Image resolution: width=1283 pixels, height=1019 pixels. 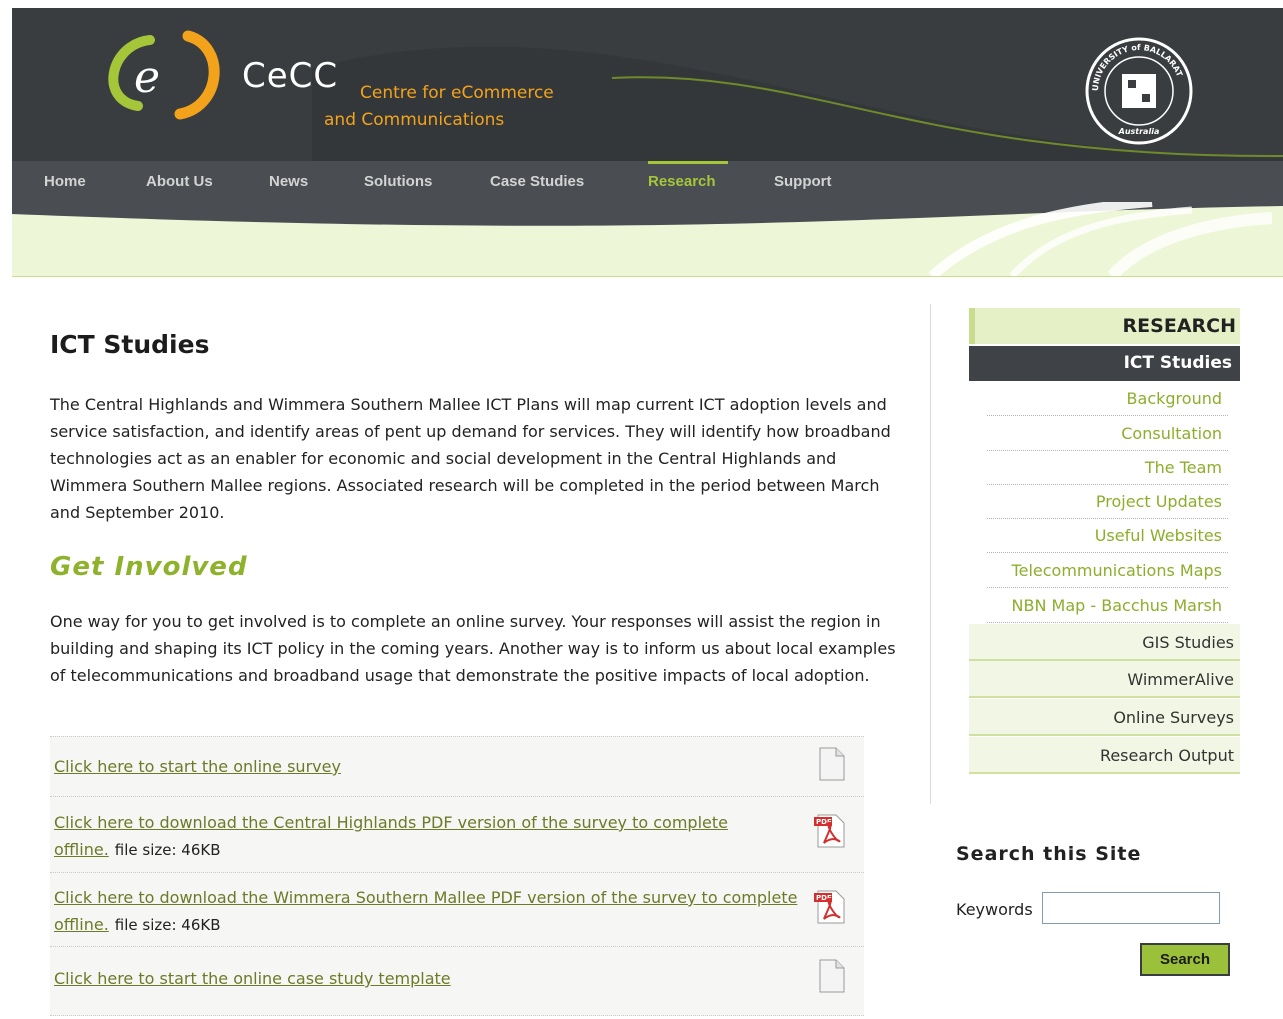 I want to click on nav-item-home: Home, so click(x=65, y=181).